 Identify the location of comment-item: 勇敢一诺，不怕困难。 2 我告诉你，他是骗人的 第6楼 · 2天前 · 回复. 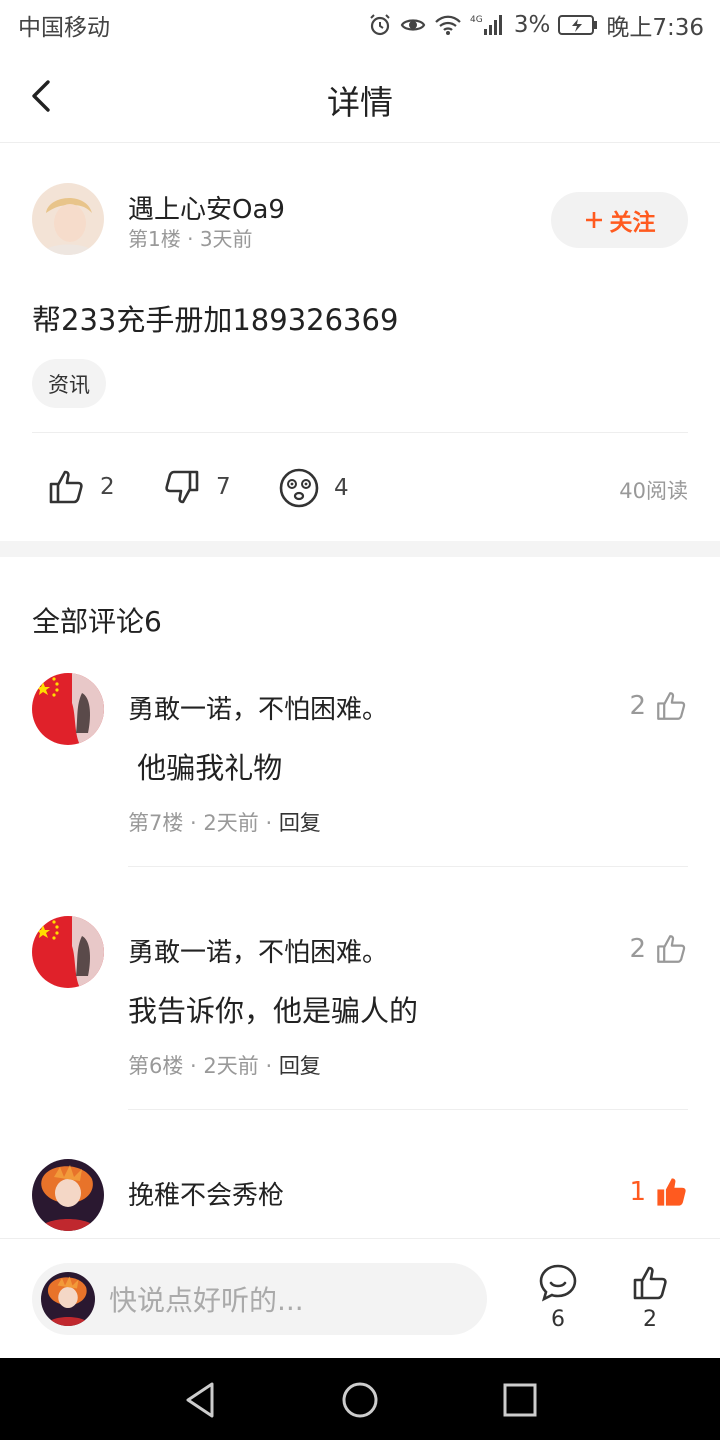
(360, 1013).